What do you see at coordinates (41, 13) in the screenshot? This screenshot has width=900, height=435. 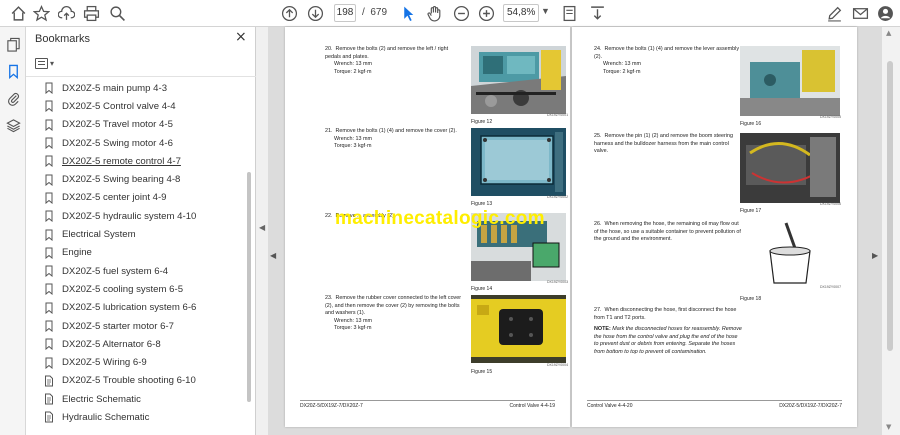 I see `star-icon` at bounding box center [41, 13].